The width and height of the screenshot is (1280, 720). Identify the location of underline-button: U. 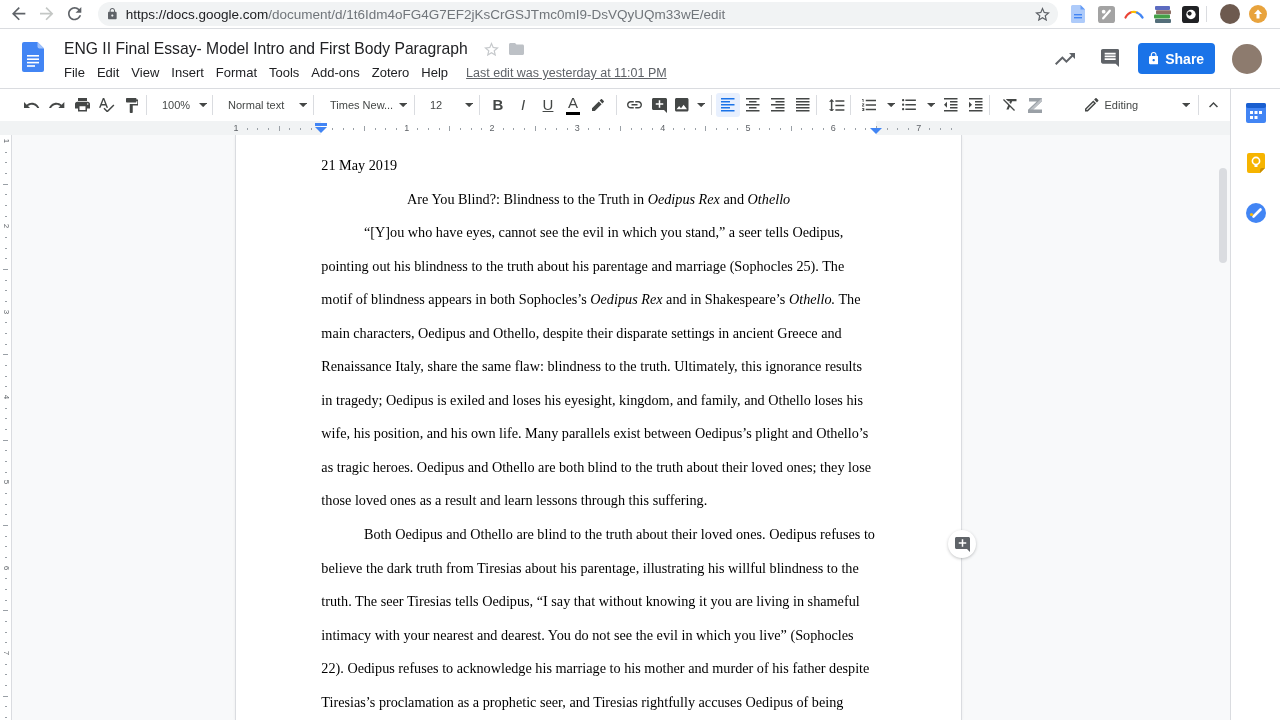
(548, 105).